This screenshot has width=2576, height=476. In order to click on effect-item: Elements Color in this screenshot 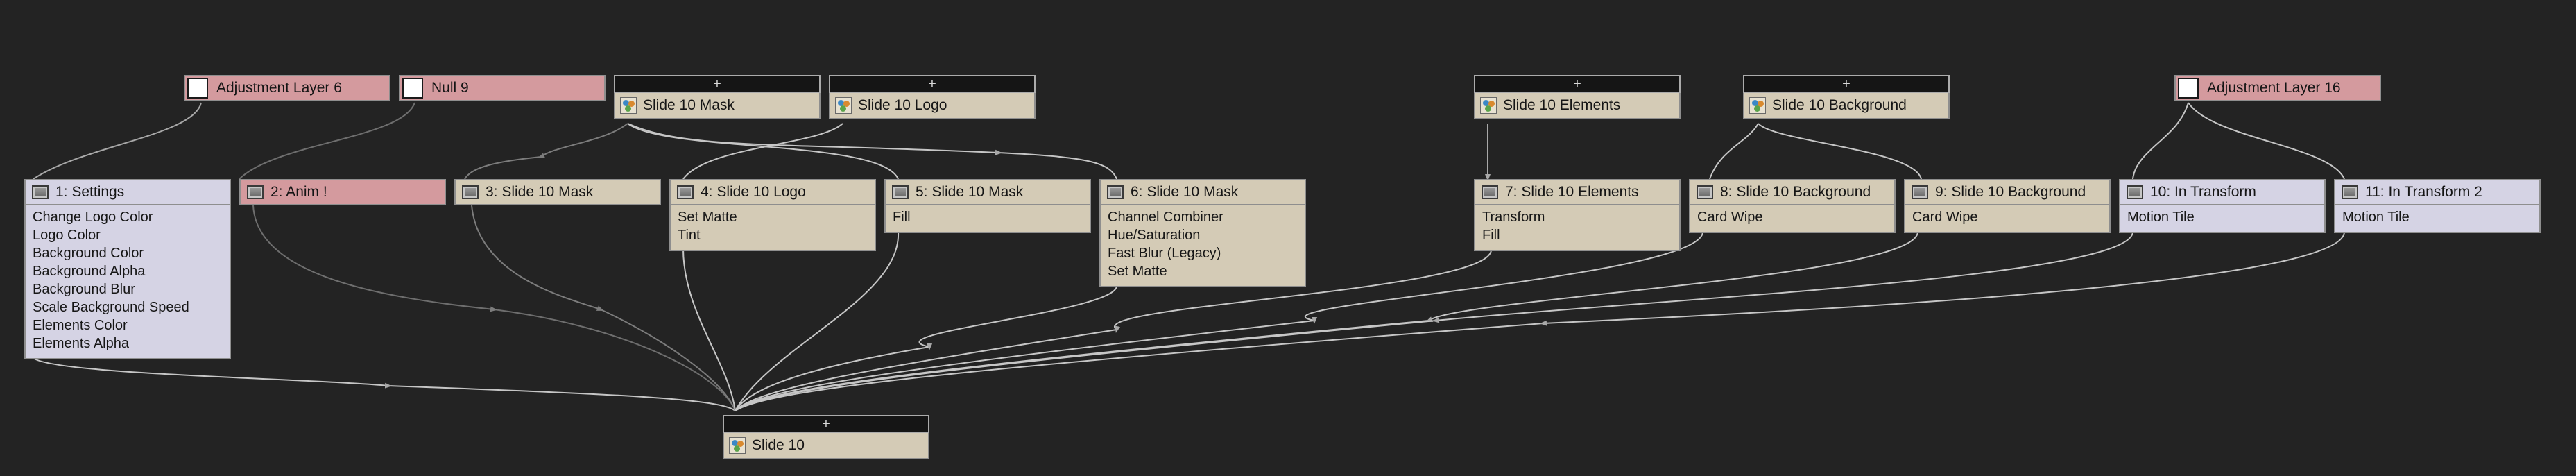, I will do `click(131, 325)`.